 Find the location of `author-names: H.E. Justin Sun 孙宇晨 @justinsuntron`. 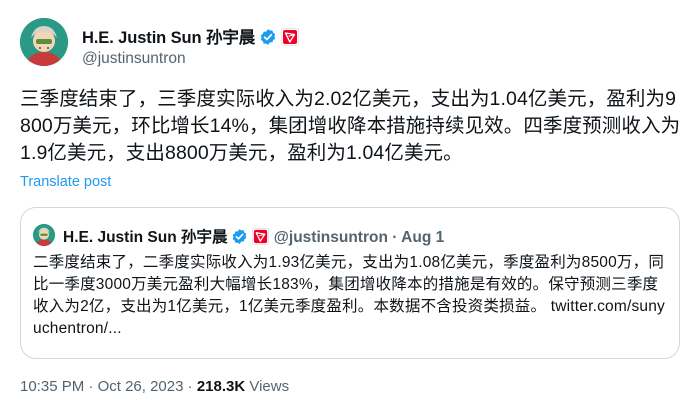

author-names: H.E. Justin Sun 孙宇晨 @justinsuntron is located at coordinates (191, 45).